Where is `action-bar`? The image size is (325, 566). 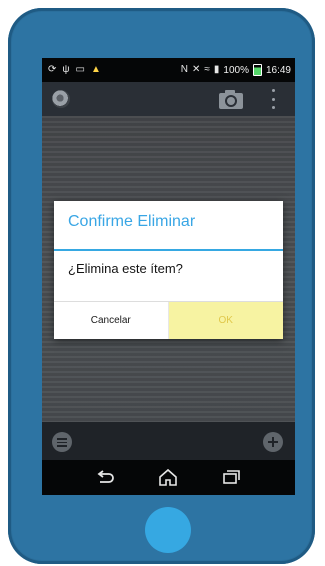 action-bar is located at coordinates (168, 99).